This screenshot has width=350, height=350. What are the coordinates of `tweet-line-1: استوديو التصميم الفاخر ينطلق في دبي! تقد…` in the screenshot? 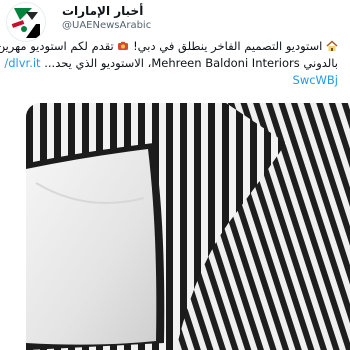 It's located at (169, 46).